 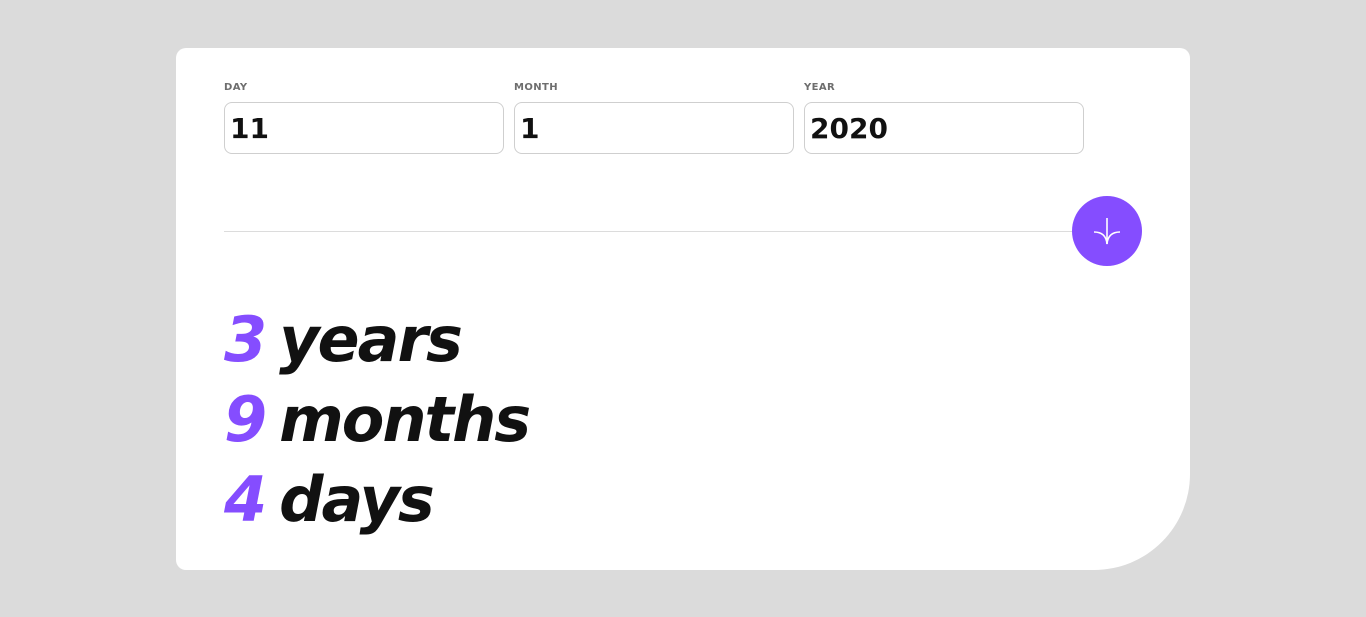 I want to click on results: 3 years 9 months 4 days, so click(x=377, y=420).